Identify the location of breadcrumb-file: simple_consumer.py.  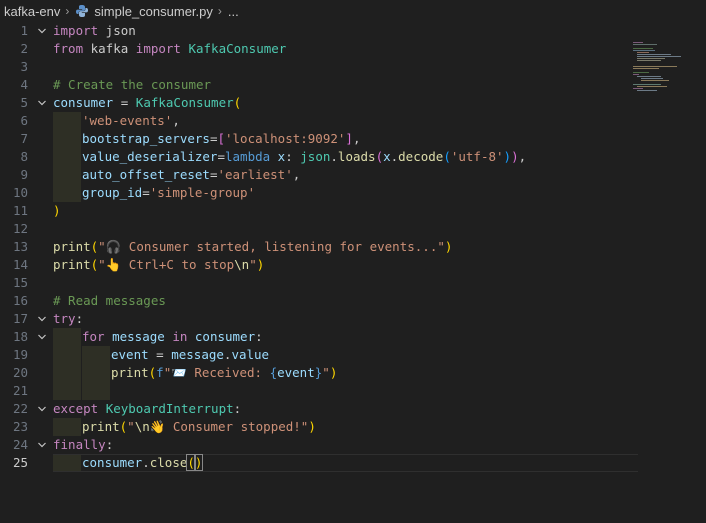
(153, 11).